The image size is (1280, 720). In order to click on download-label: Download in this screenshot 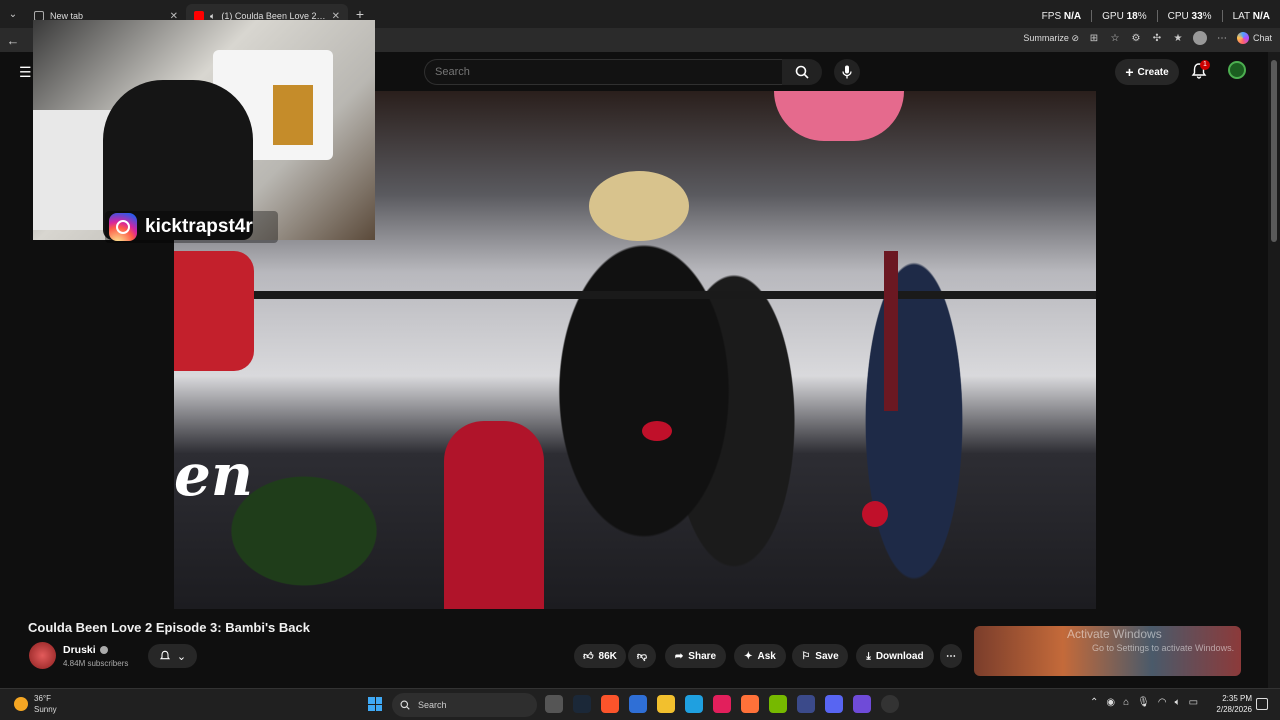, I will do `click(899, 656)`.